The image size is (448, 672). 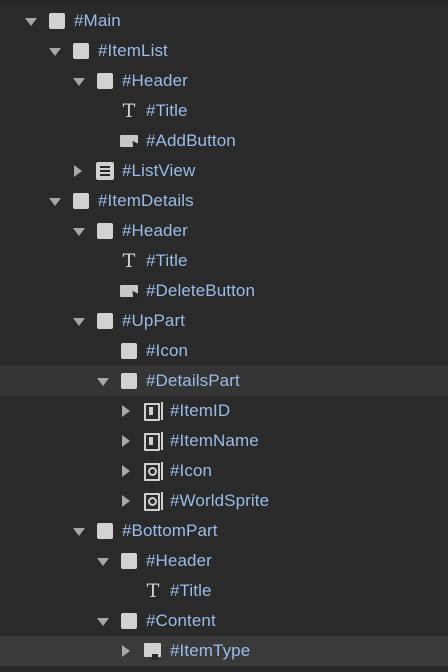 What do you see at coordinates (181, 620) in the screenshot?
I see `tree-row-label: #Content` at bounding box center [181, 620].